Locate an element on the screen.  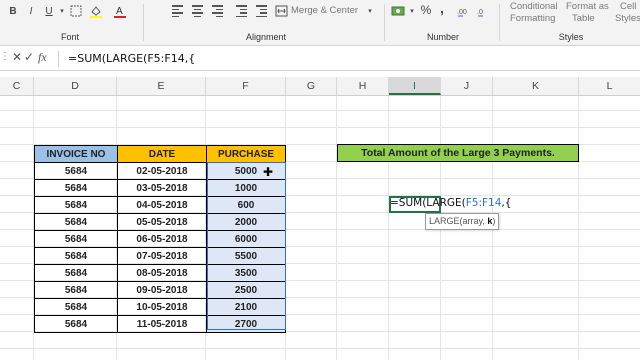
date-header: DATE is located at coordinates (162, 154).